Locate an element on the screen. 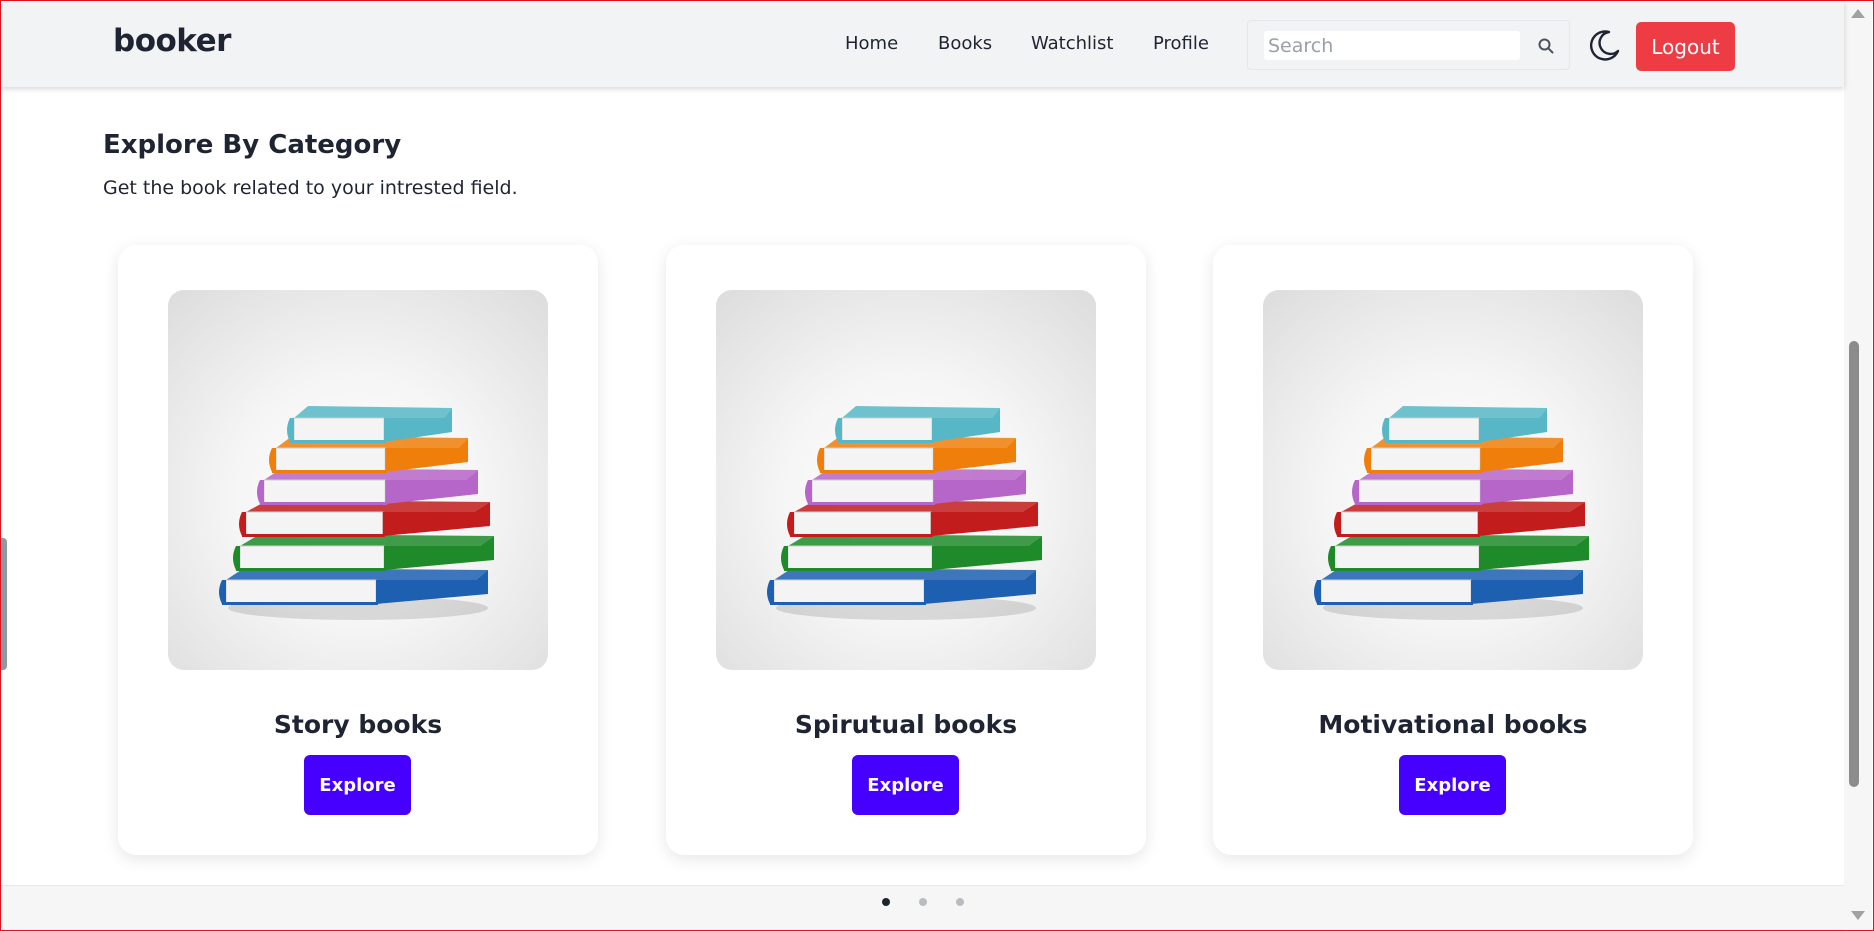 This screenshot has height=931, width=1874. nav-home: Home is located at coordinates (871, 43).